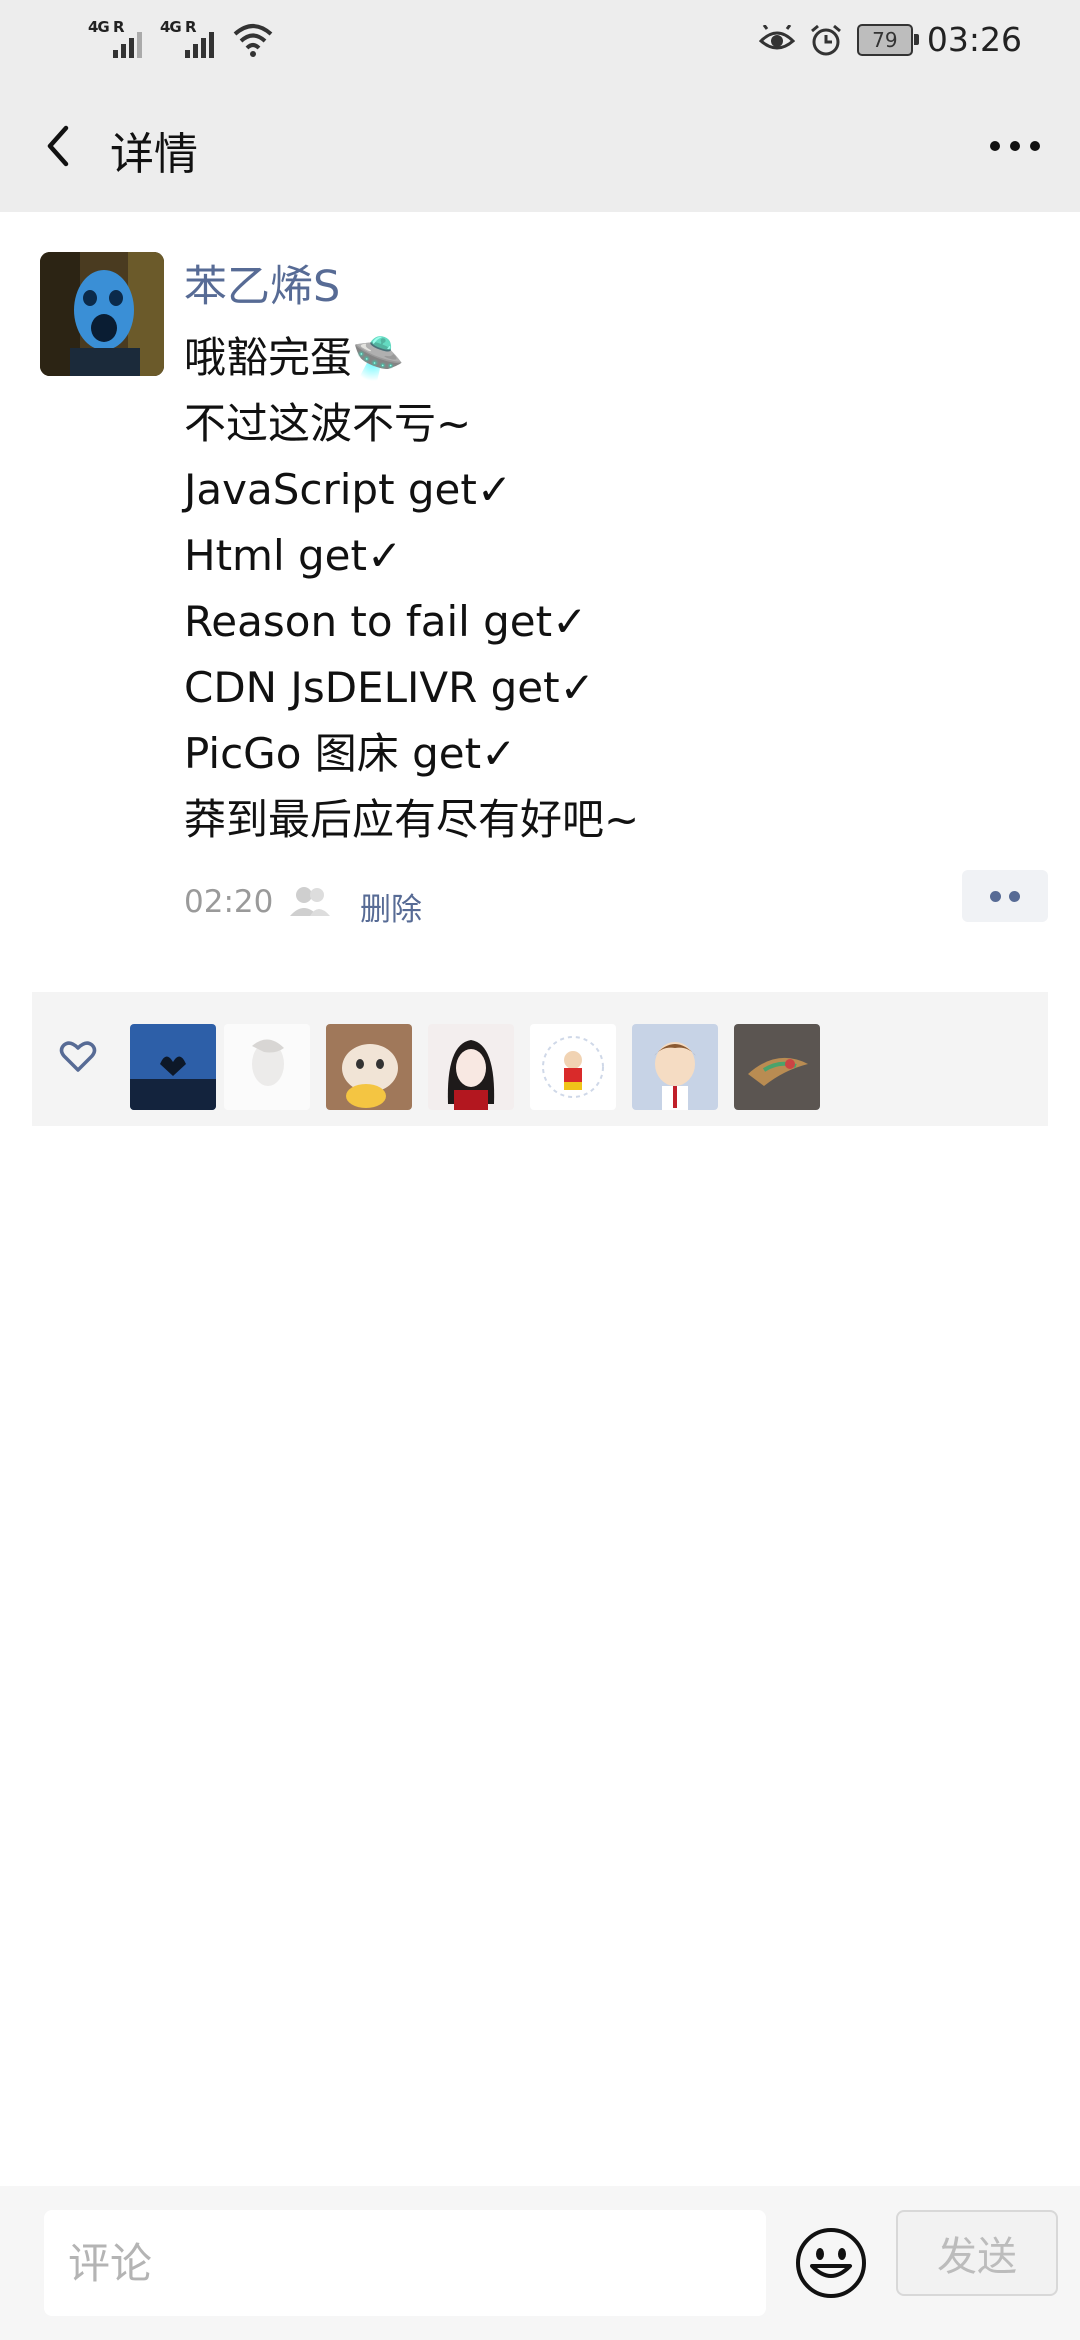 This screenshot has width=1080, height=2340. What do you see at coordinates (974, 39) in the screenshot?
I see `status-time: 03:26` at bounding box center [974, 39].